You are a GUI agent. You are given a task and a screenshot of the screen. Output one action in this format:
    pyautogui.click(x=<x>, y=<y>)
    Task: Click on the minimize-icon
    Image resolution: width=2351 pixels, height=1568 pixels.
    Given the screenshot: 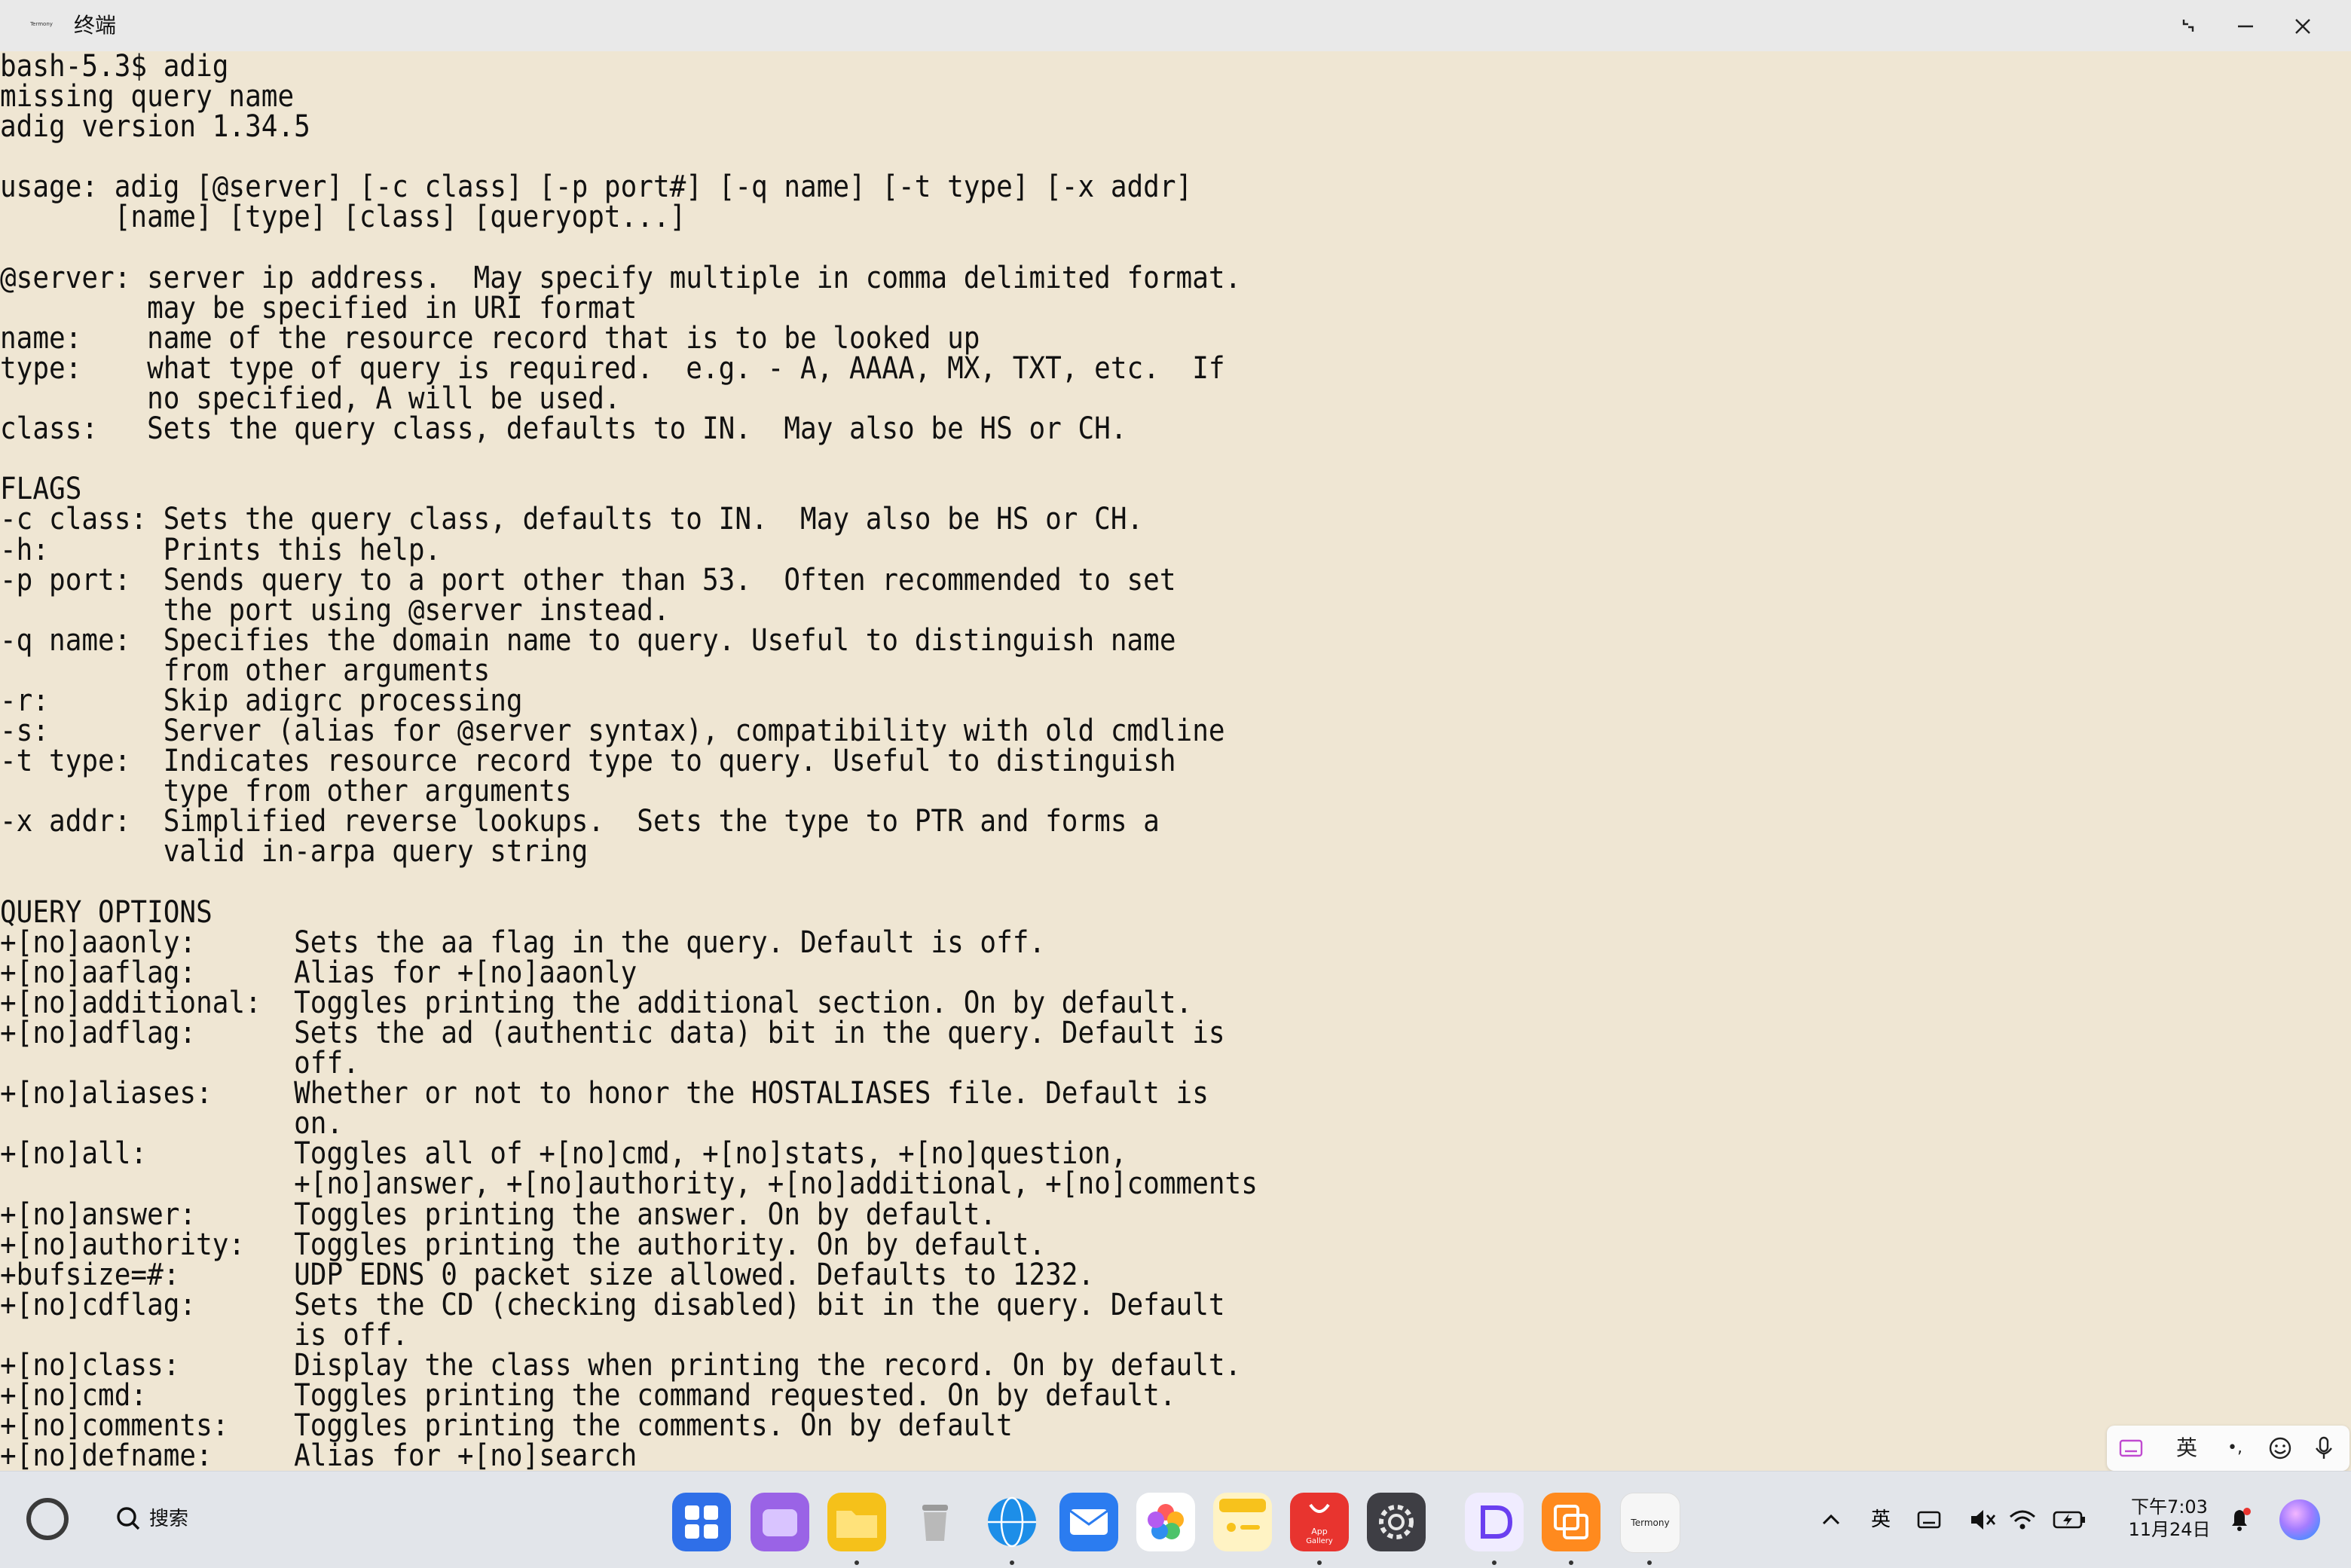 What is the action you would take?
    pyautogui.click(x=2245, y=26)
    